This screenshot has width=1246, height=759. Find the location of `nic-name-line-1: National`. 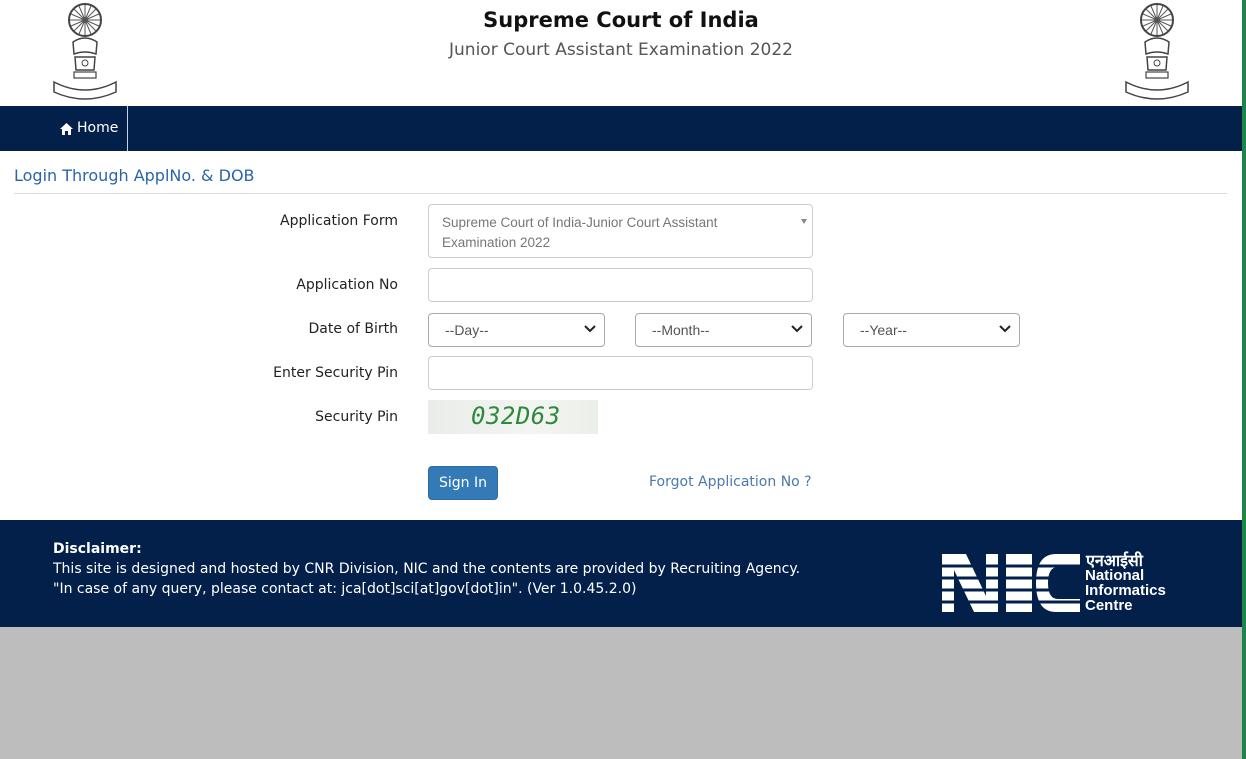

nic-name-line-1: National is located at coordinates (1115, 575).